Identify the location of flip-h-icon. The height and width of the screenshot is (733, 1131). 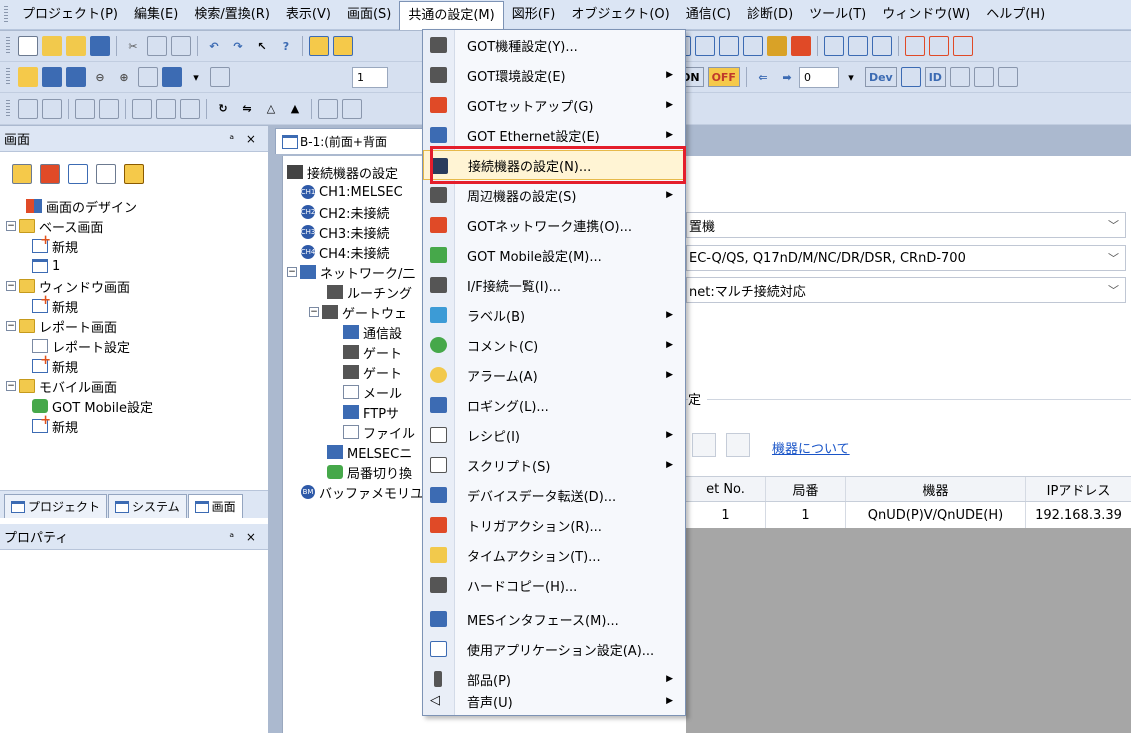
(328, 108).